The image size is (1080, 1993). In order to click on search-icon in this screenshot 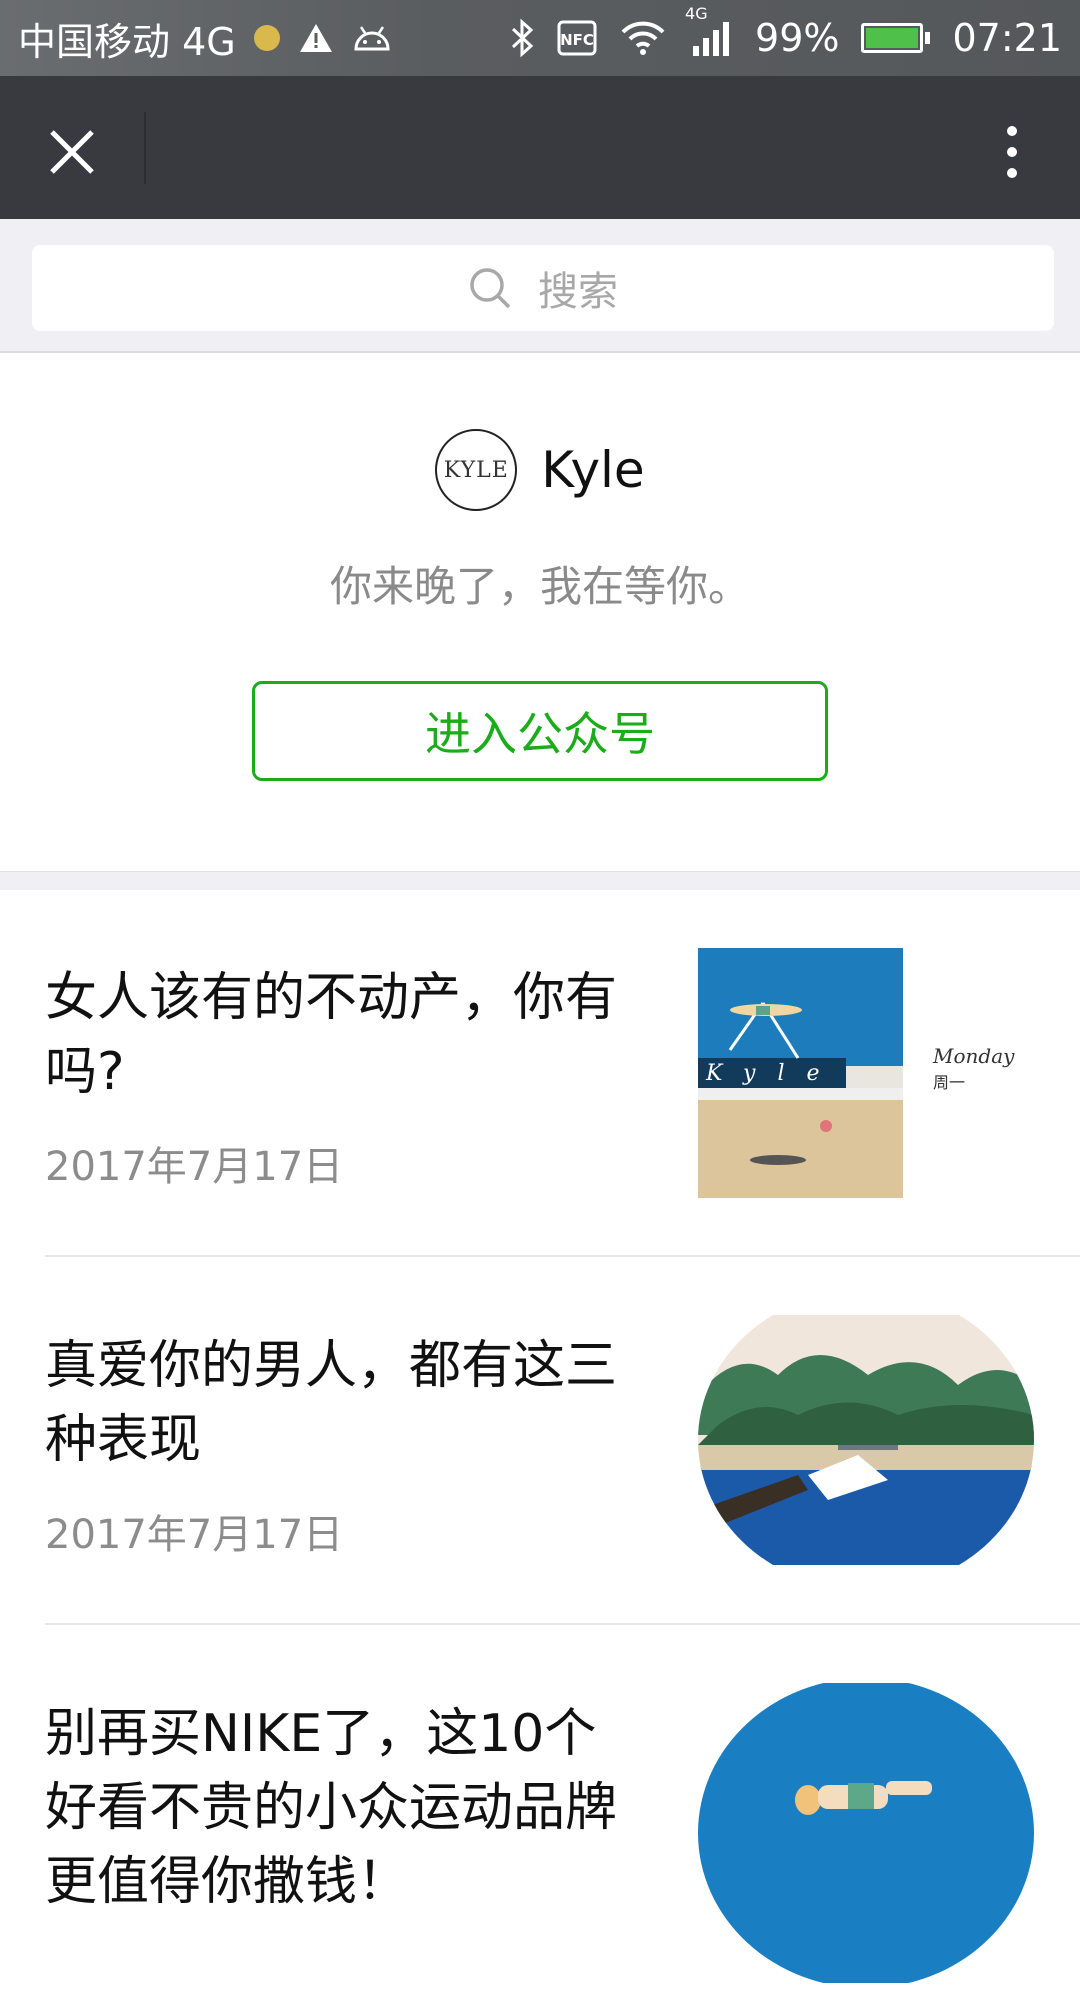, I will do `click(490, 288)`.